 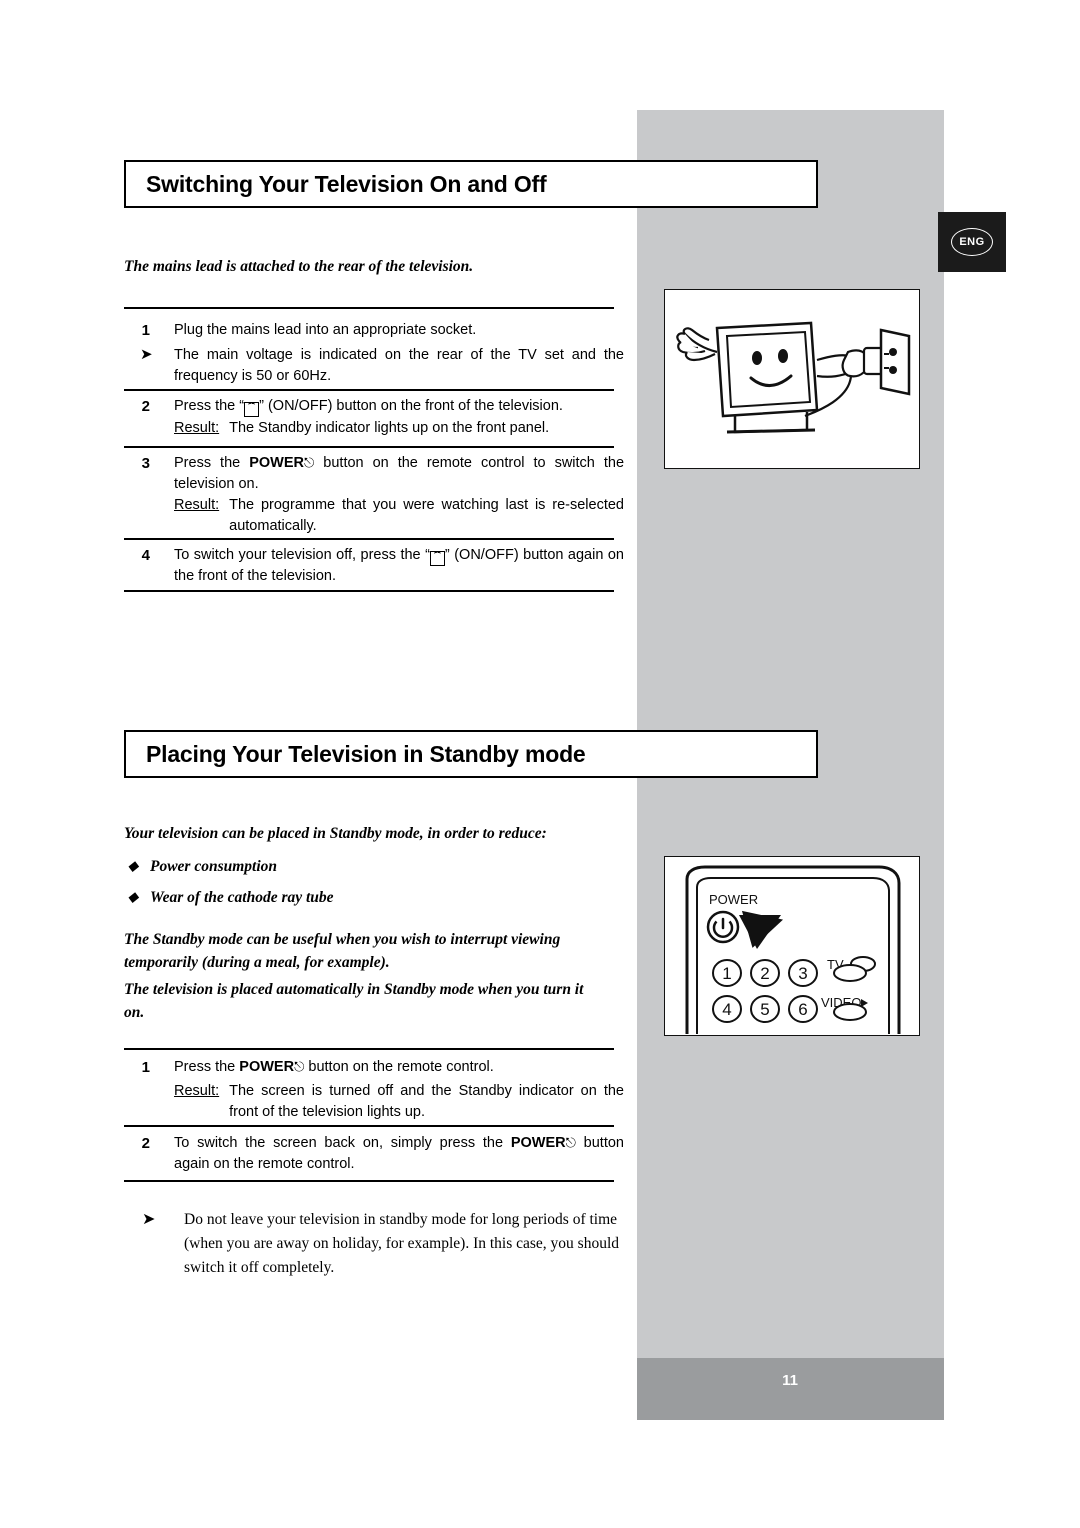 What do you see at coordinates (793, 952) in the screenshot?
I see `remote-control-keypad-icon: POWER 1 2 3 4 5 6 TV VIDEO` at bounding box center [793, 952].